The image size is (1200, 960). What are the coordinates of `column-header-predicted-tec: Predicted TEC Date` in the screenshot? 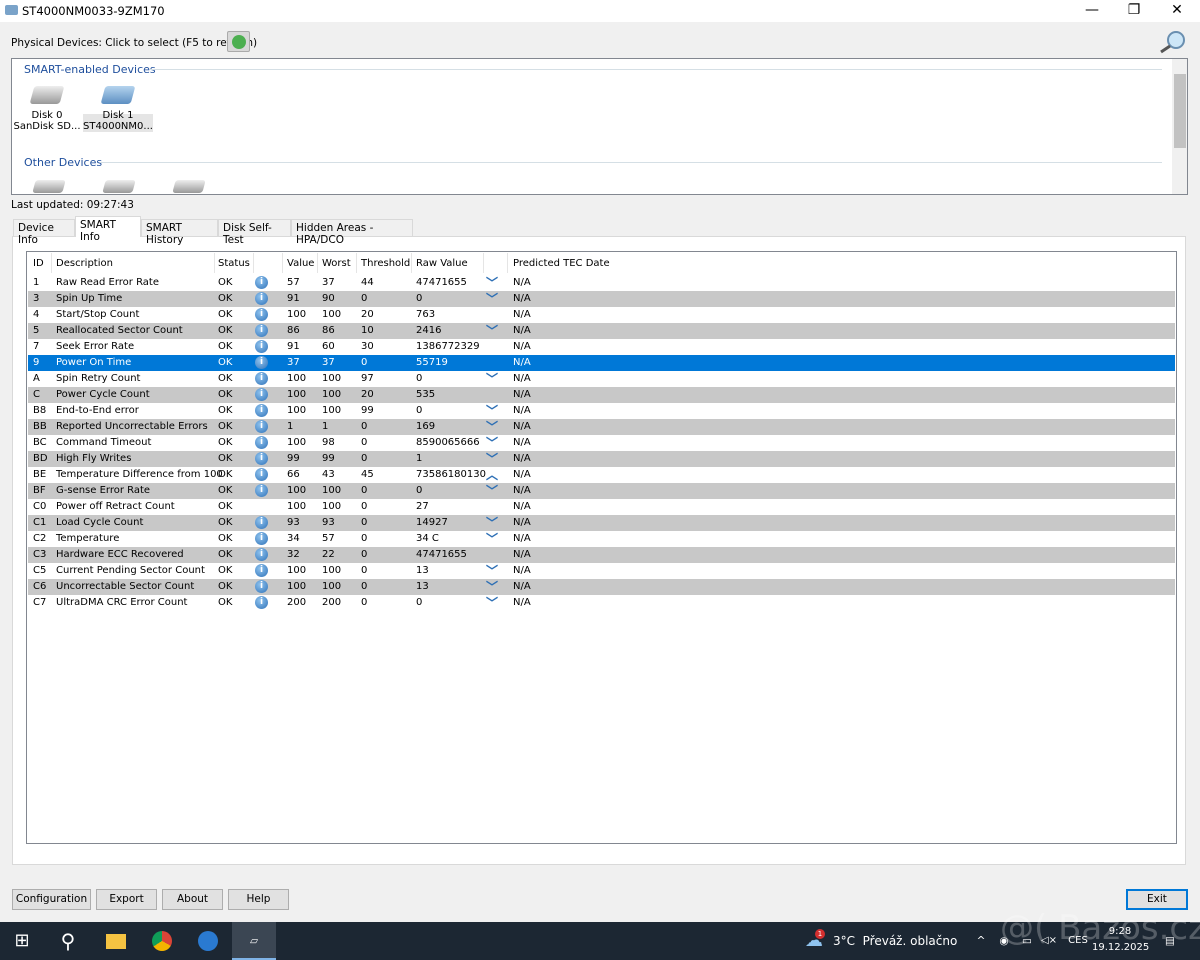 It's located at (561, 265).